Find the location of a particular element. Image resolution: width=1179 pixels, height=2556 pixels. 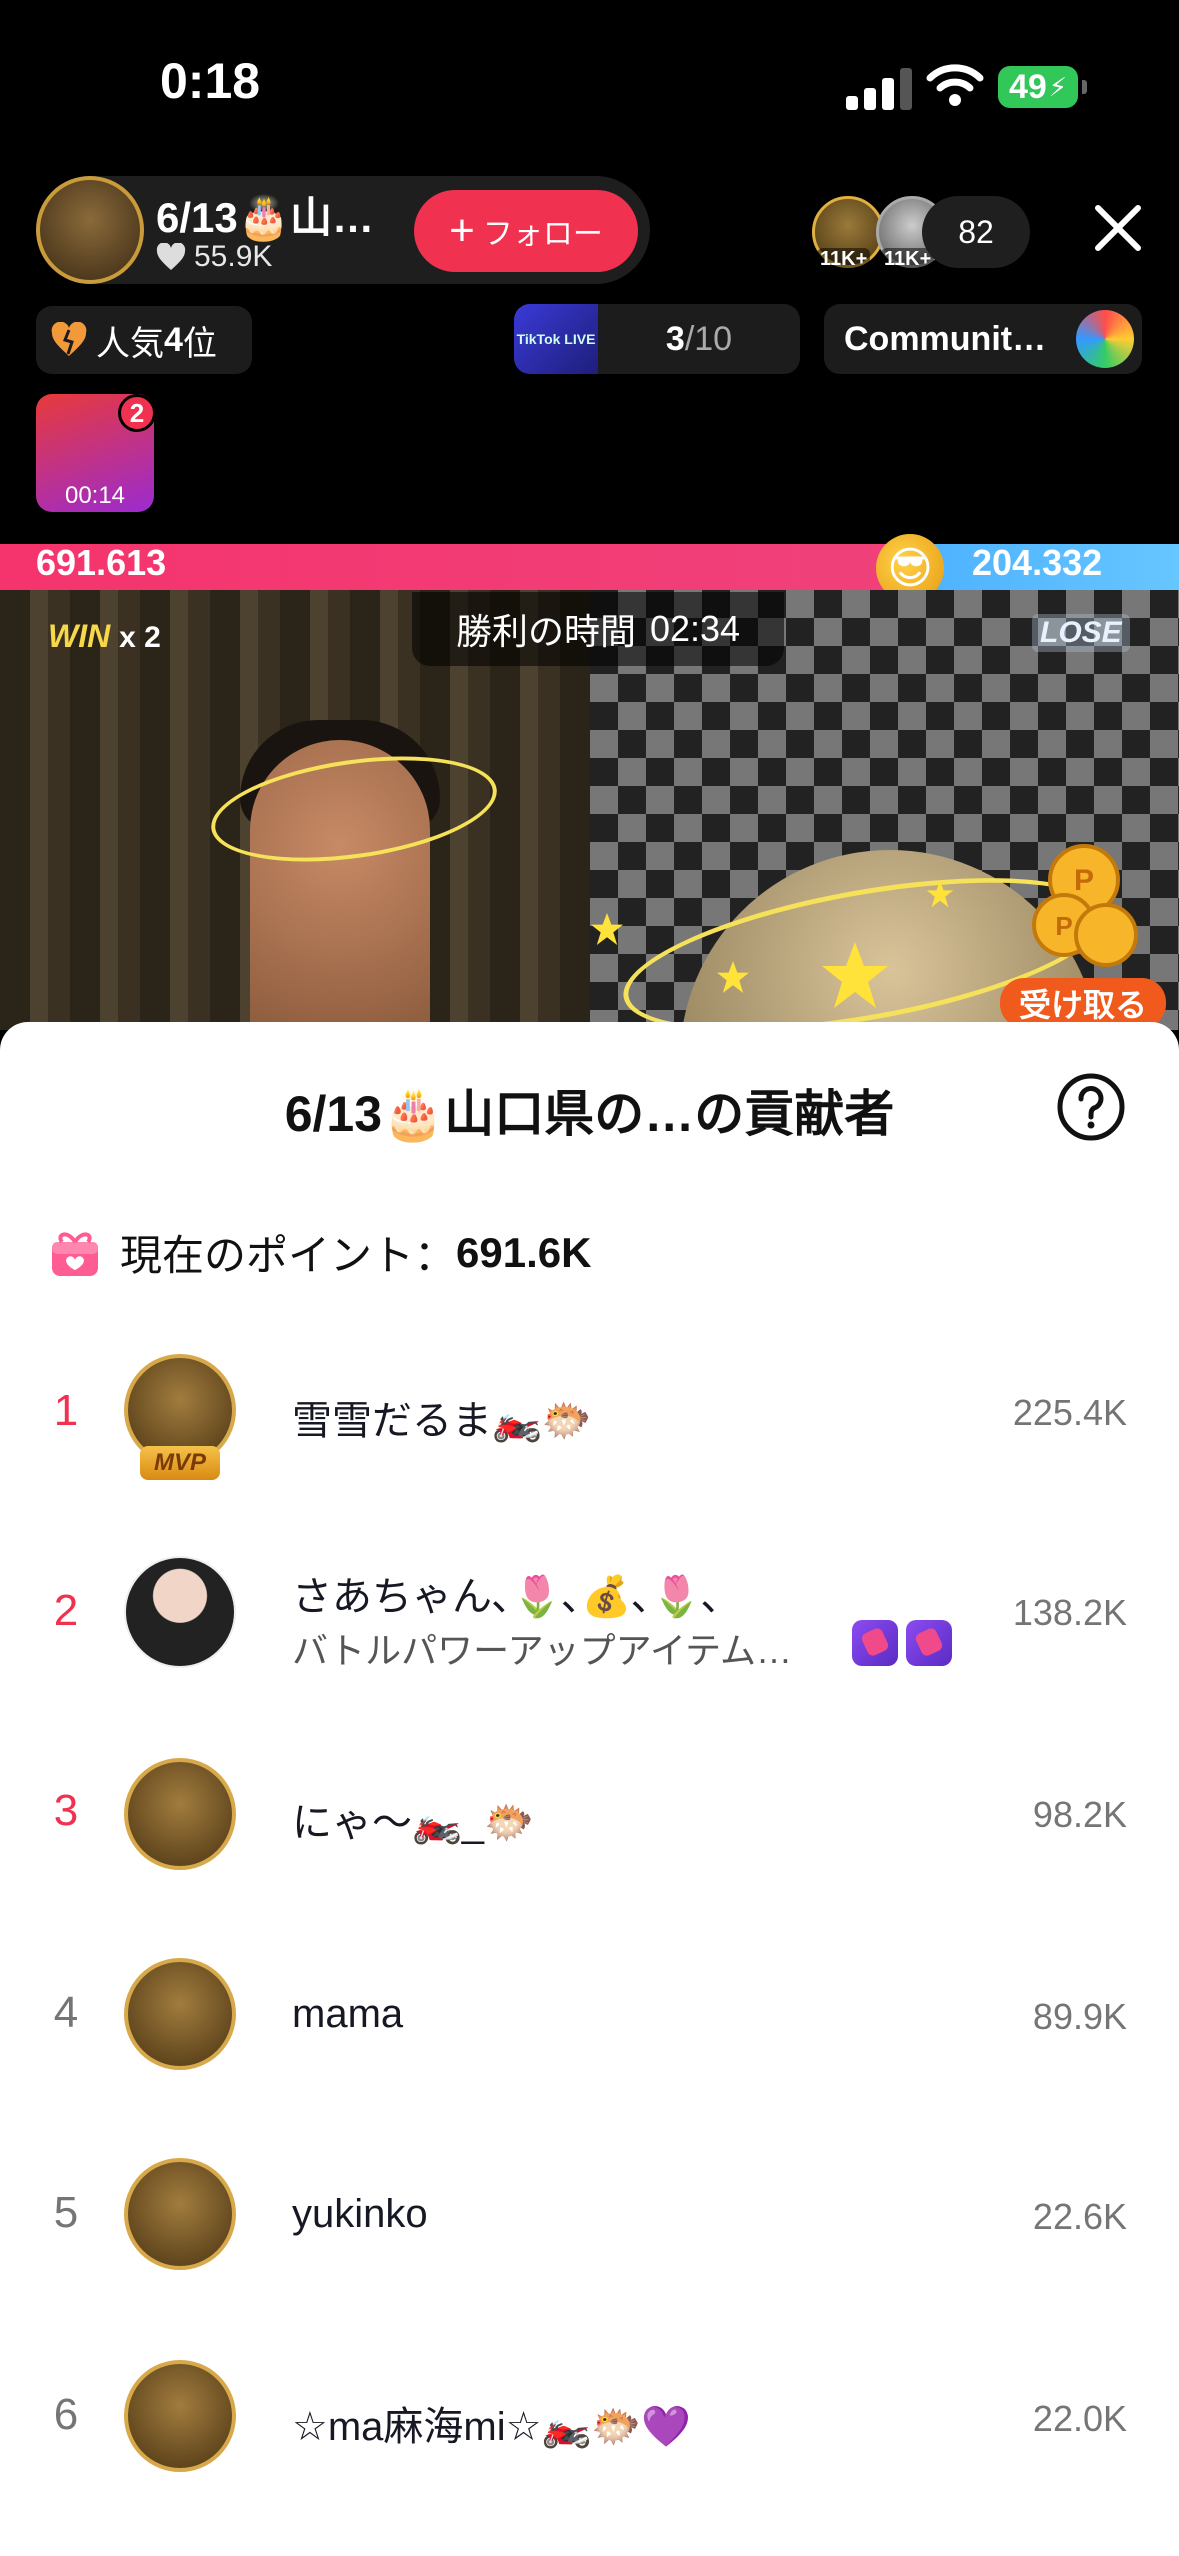

contributor-score-1: 225.4K is located at coordinates (1069, 1412).